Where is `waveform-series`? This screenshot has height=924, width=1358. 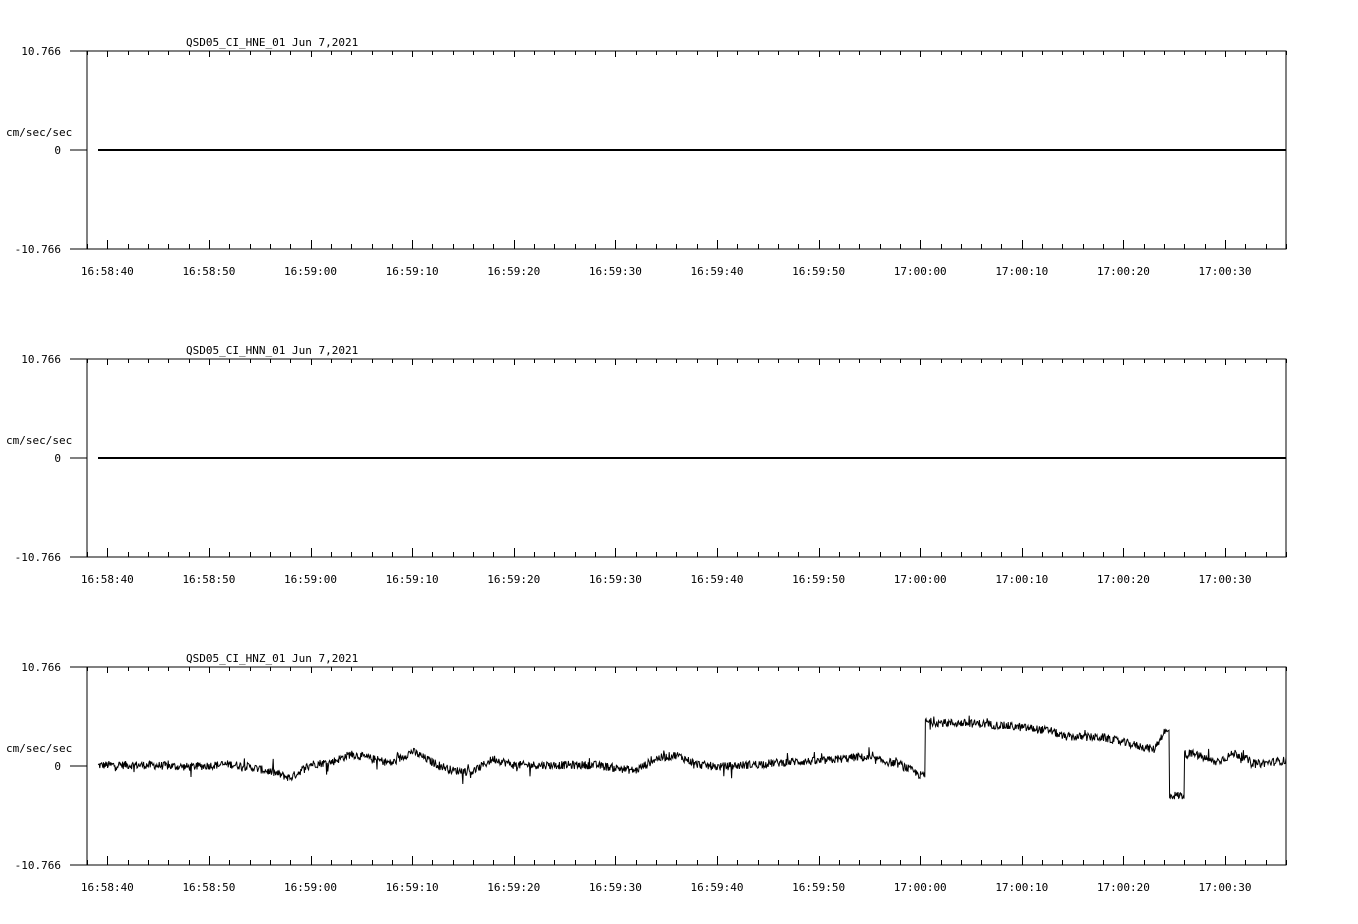
waveform-series is located at coordinates (692, 757).